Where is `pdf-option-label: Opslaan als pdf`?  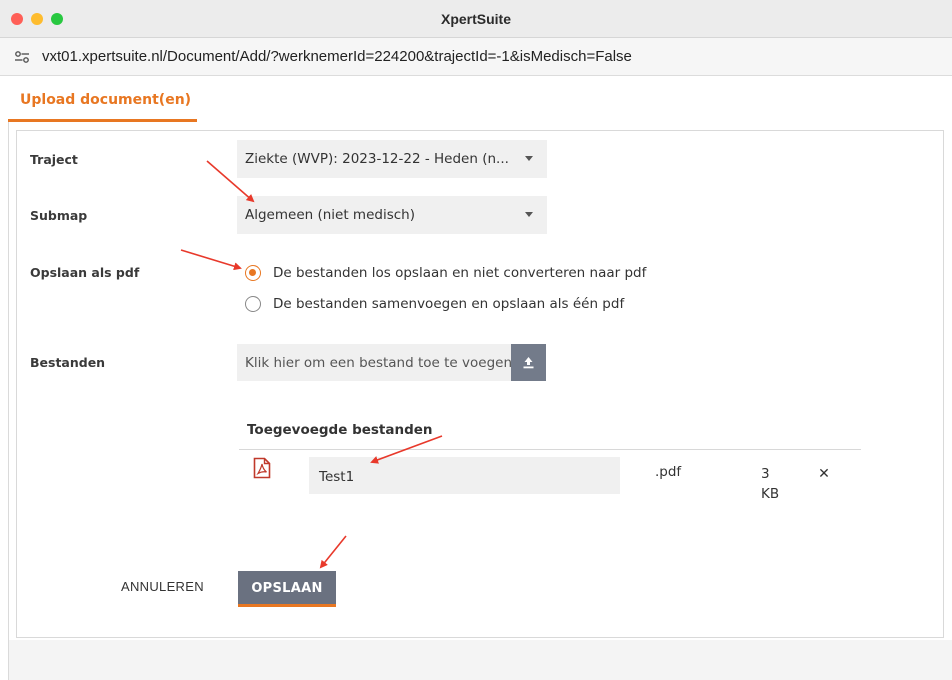
pdf-option-label: Opslaan als pdf is located at coordinates (85, 272).